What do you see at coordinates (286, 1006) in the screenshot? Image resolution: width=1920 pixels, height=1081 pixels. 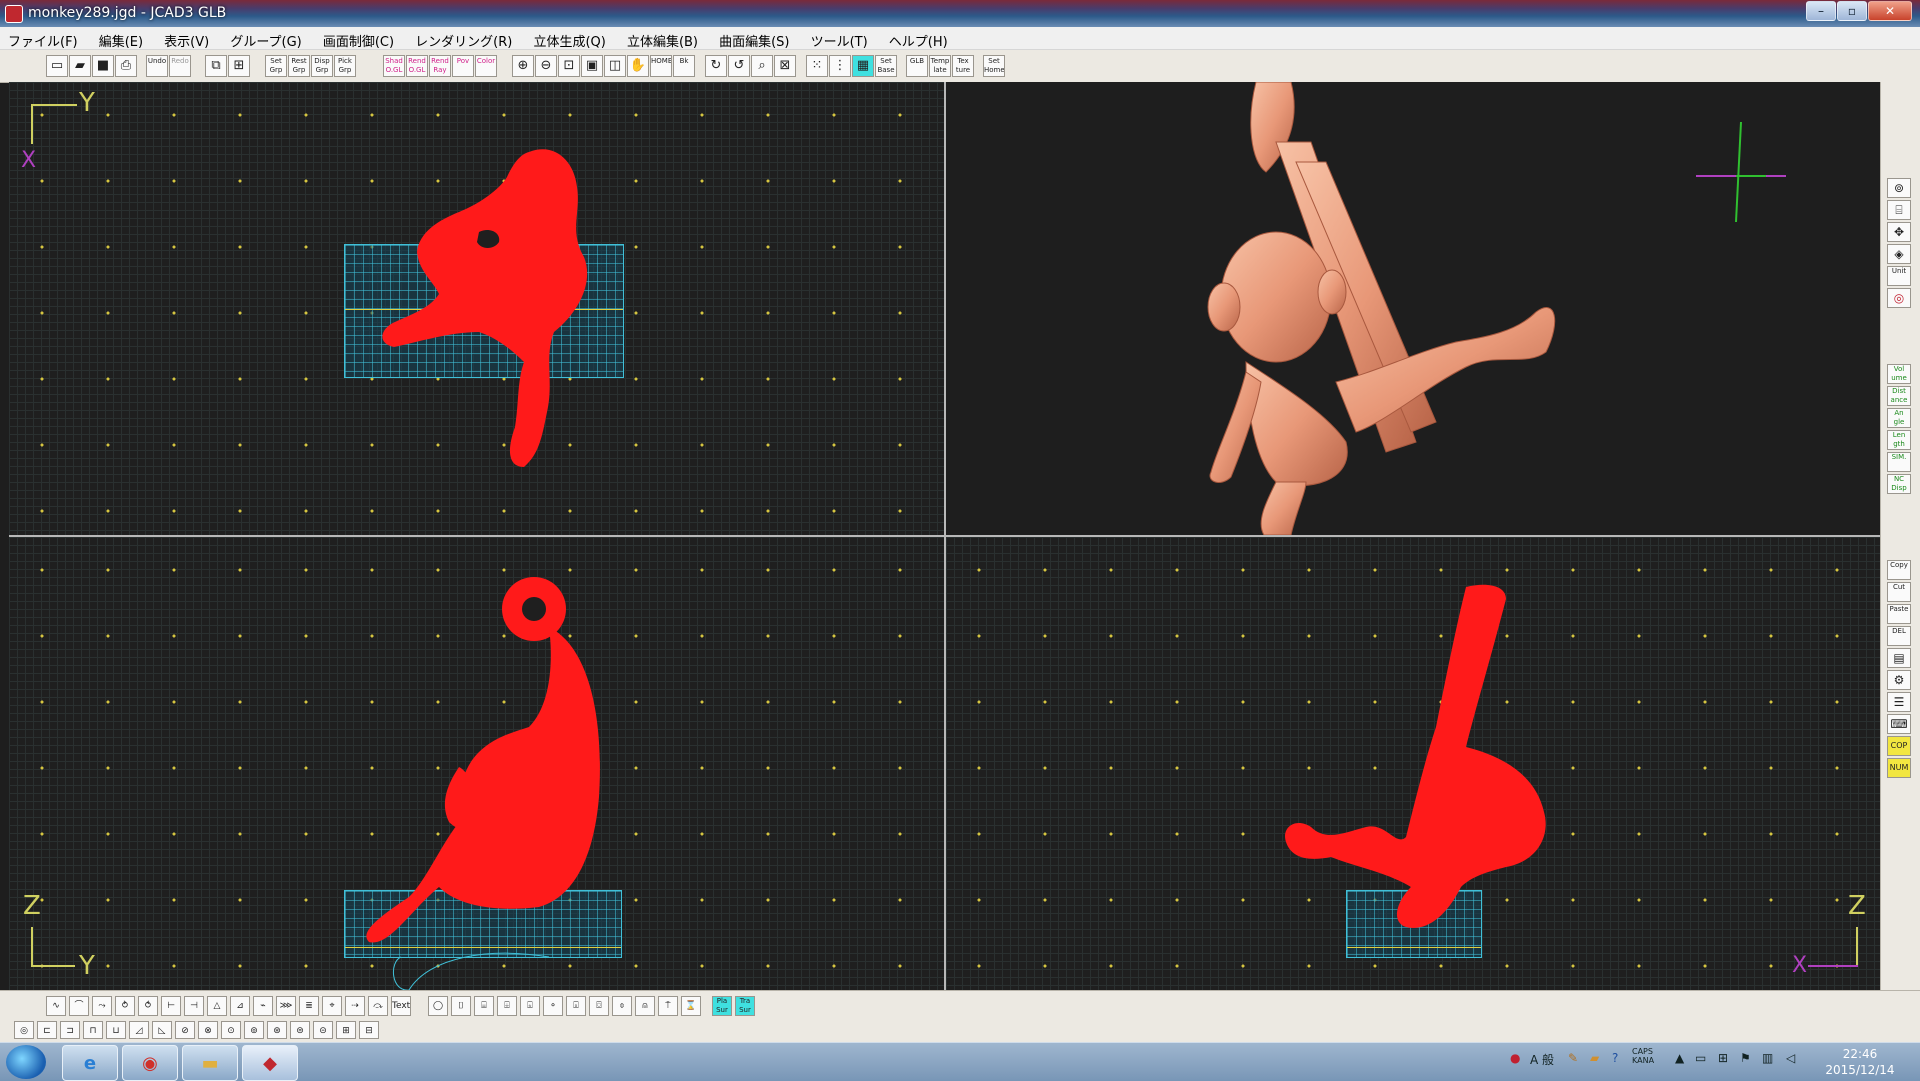 I see `curve-tool-11-icon: ⋙` at bounding box center [286, 1006].